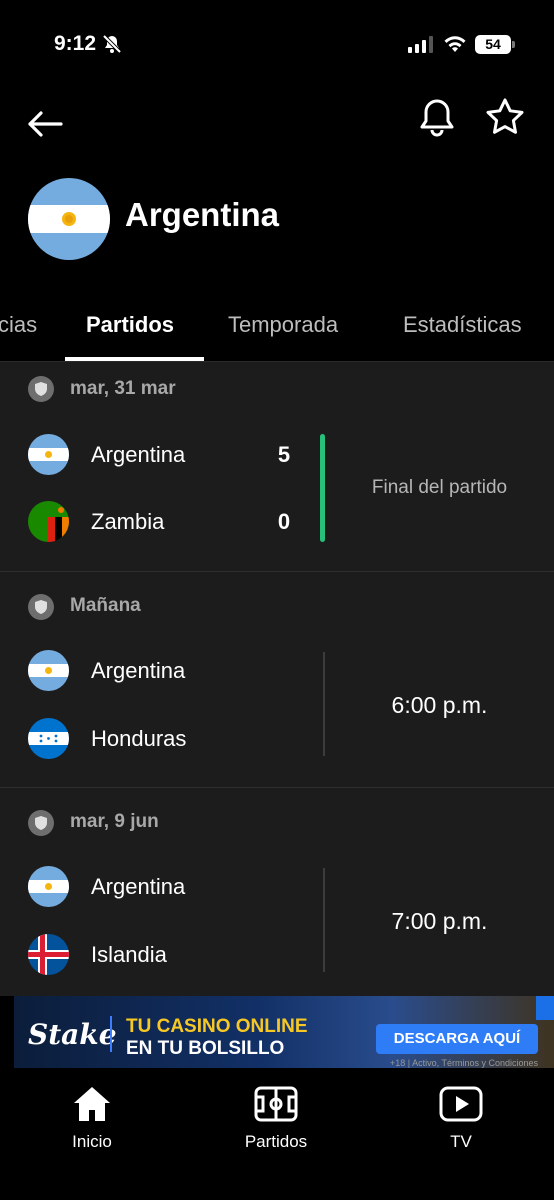  I want to click on ad-cta-button: DESCARGA AQUÍ, so click(457, 1039).